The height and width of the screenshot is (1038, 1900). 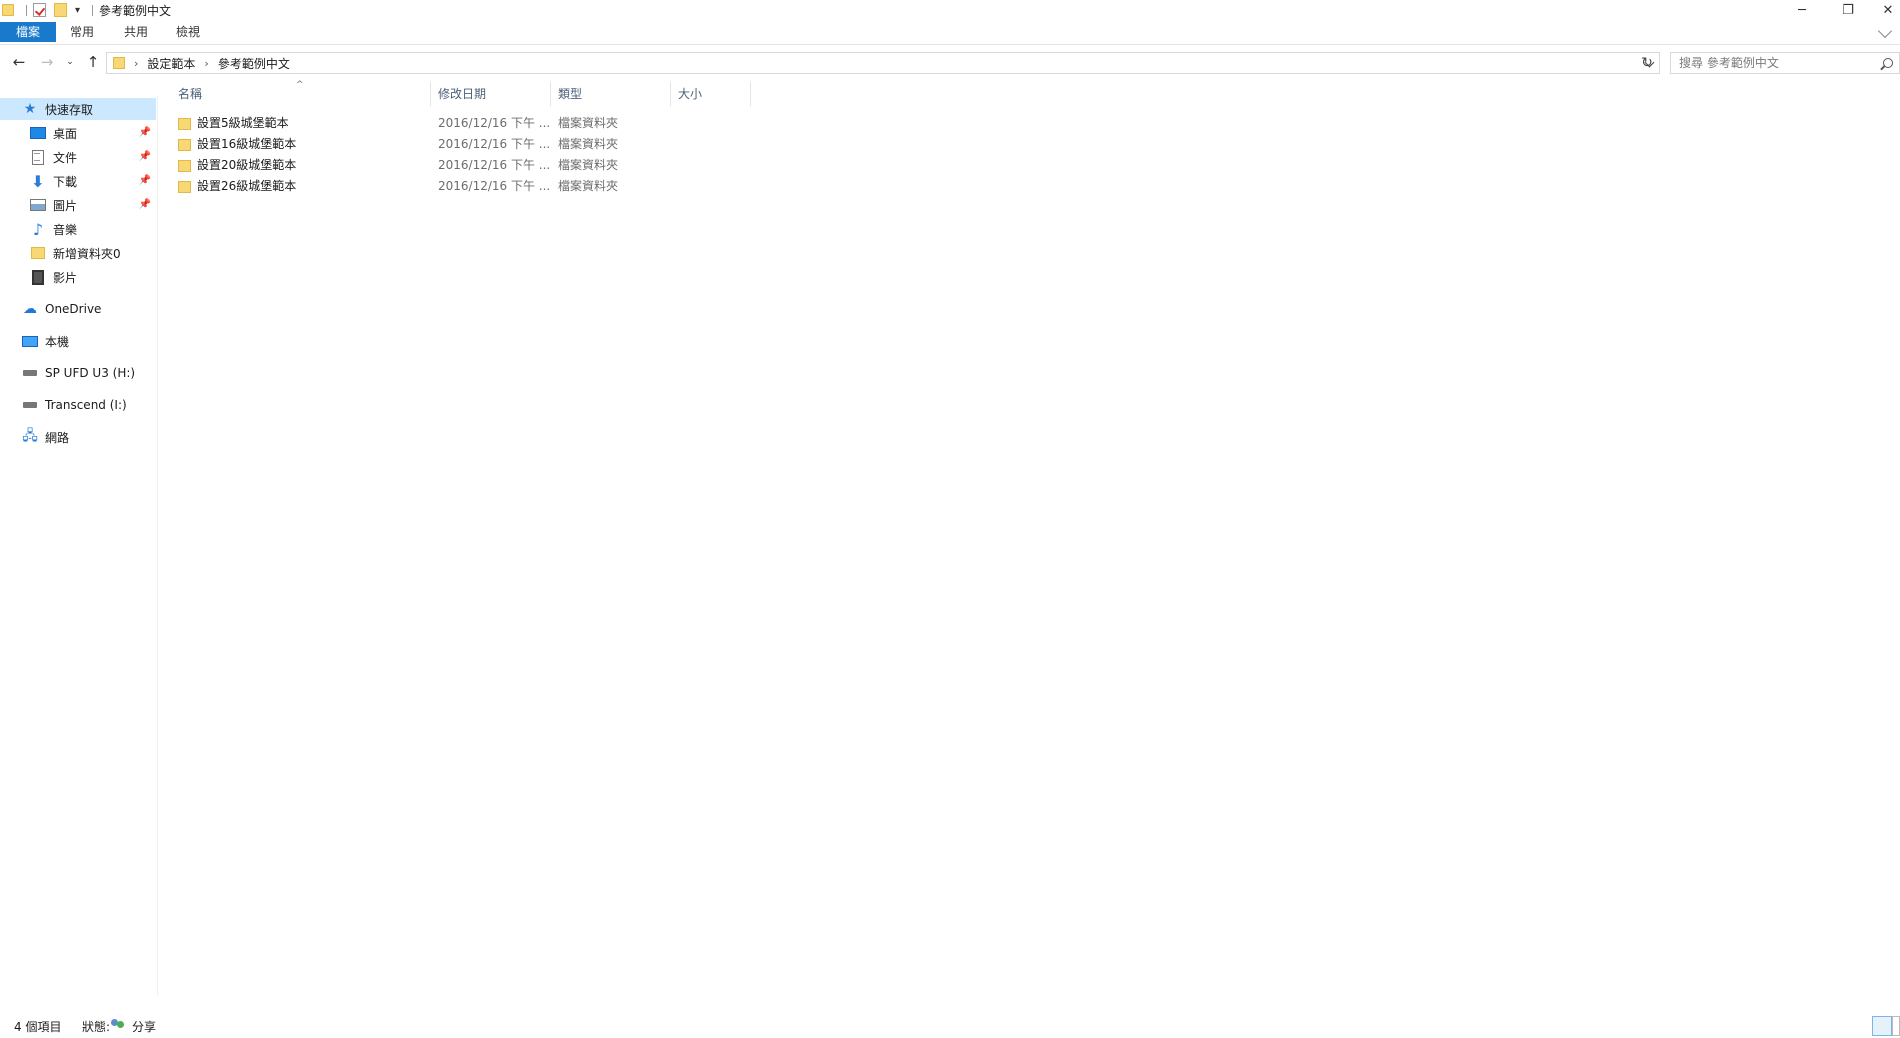 I want to click on refresh-button: ↻, so click(x=1647, y=63).